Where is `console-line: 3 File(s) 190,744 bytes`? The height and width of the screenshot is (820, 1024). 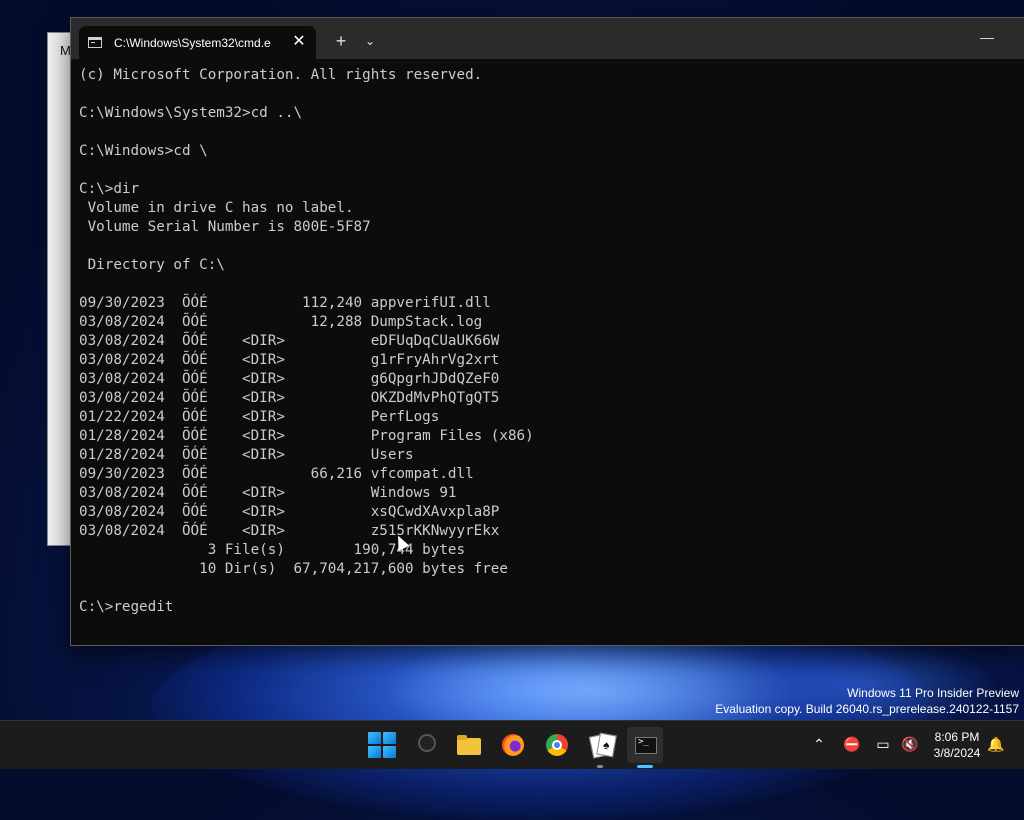
console-line: 3 File(s) 190,744 bytes is located at coordinates (272, 550).